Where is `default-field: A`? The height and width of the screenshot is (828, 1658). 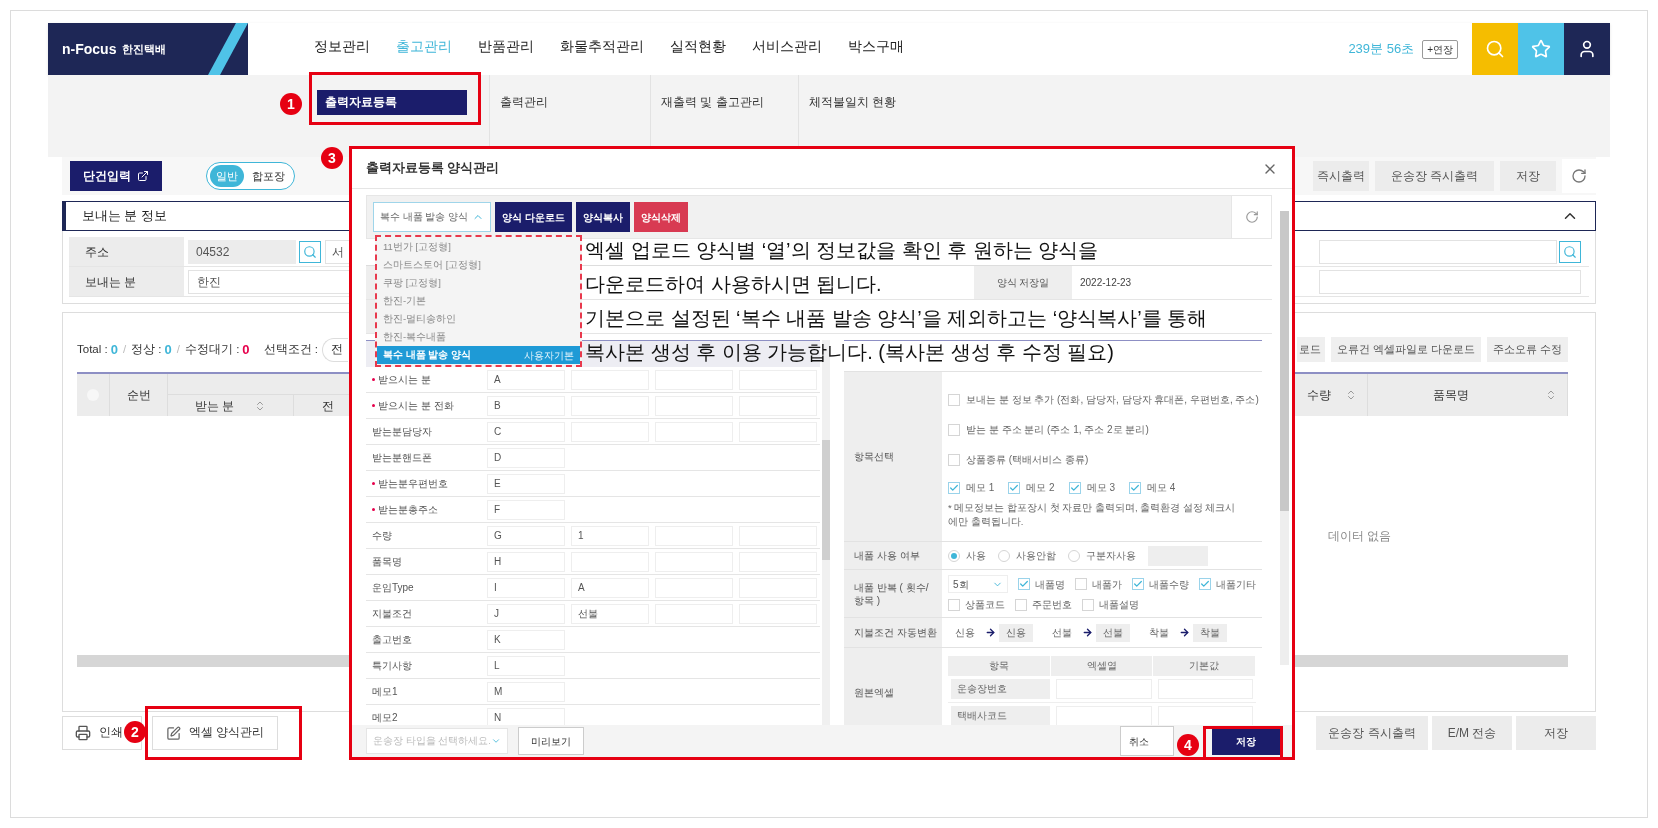
default-field: A is located at coordinates (610, 587).